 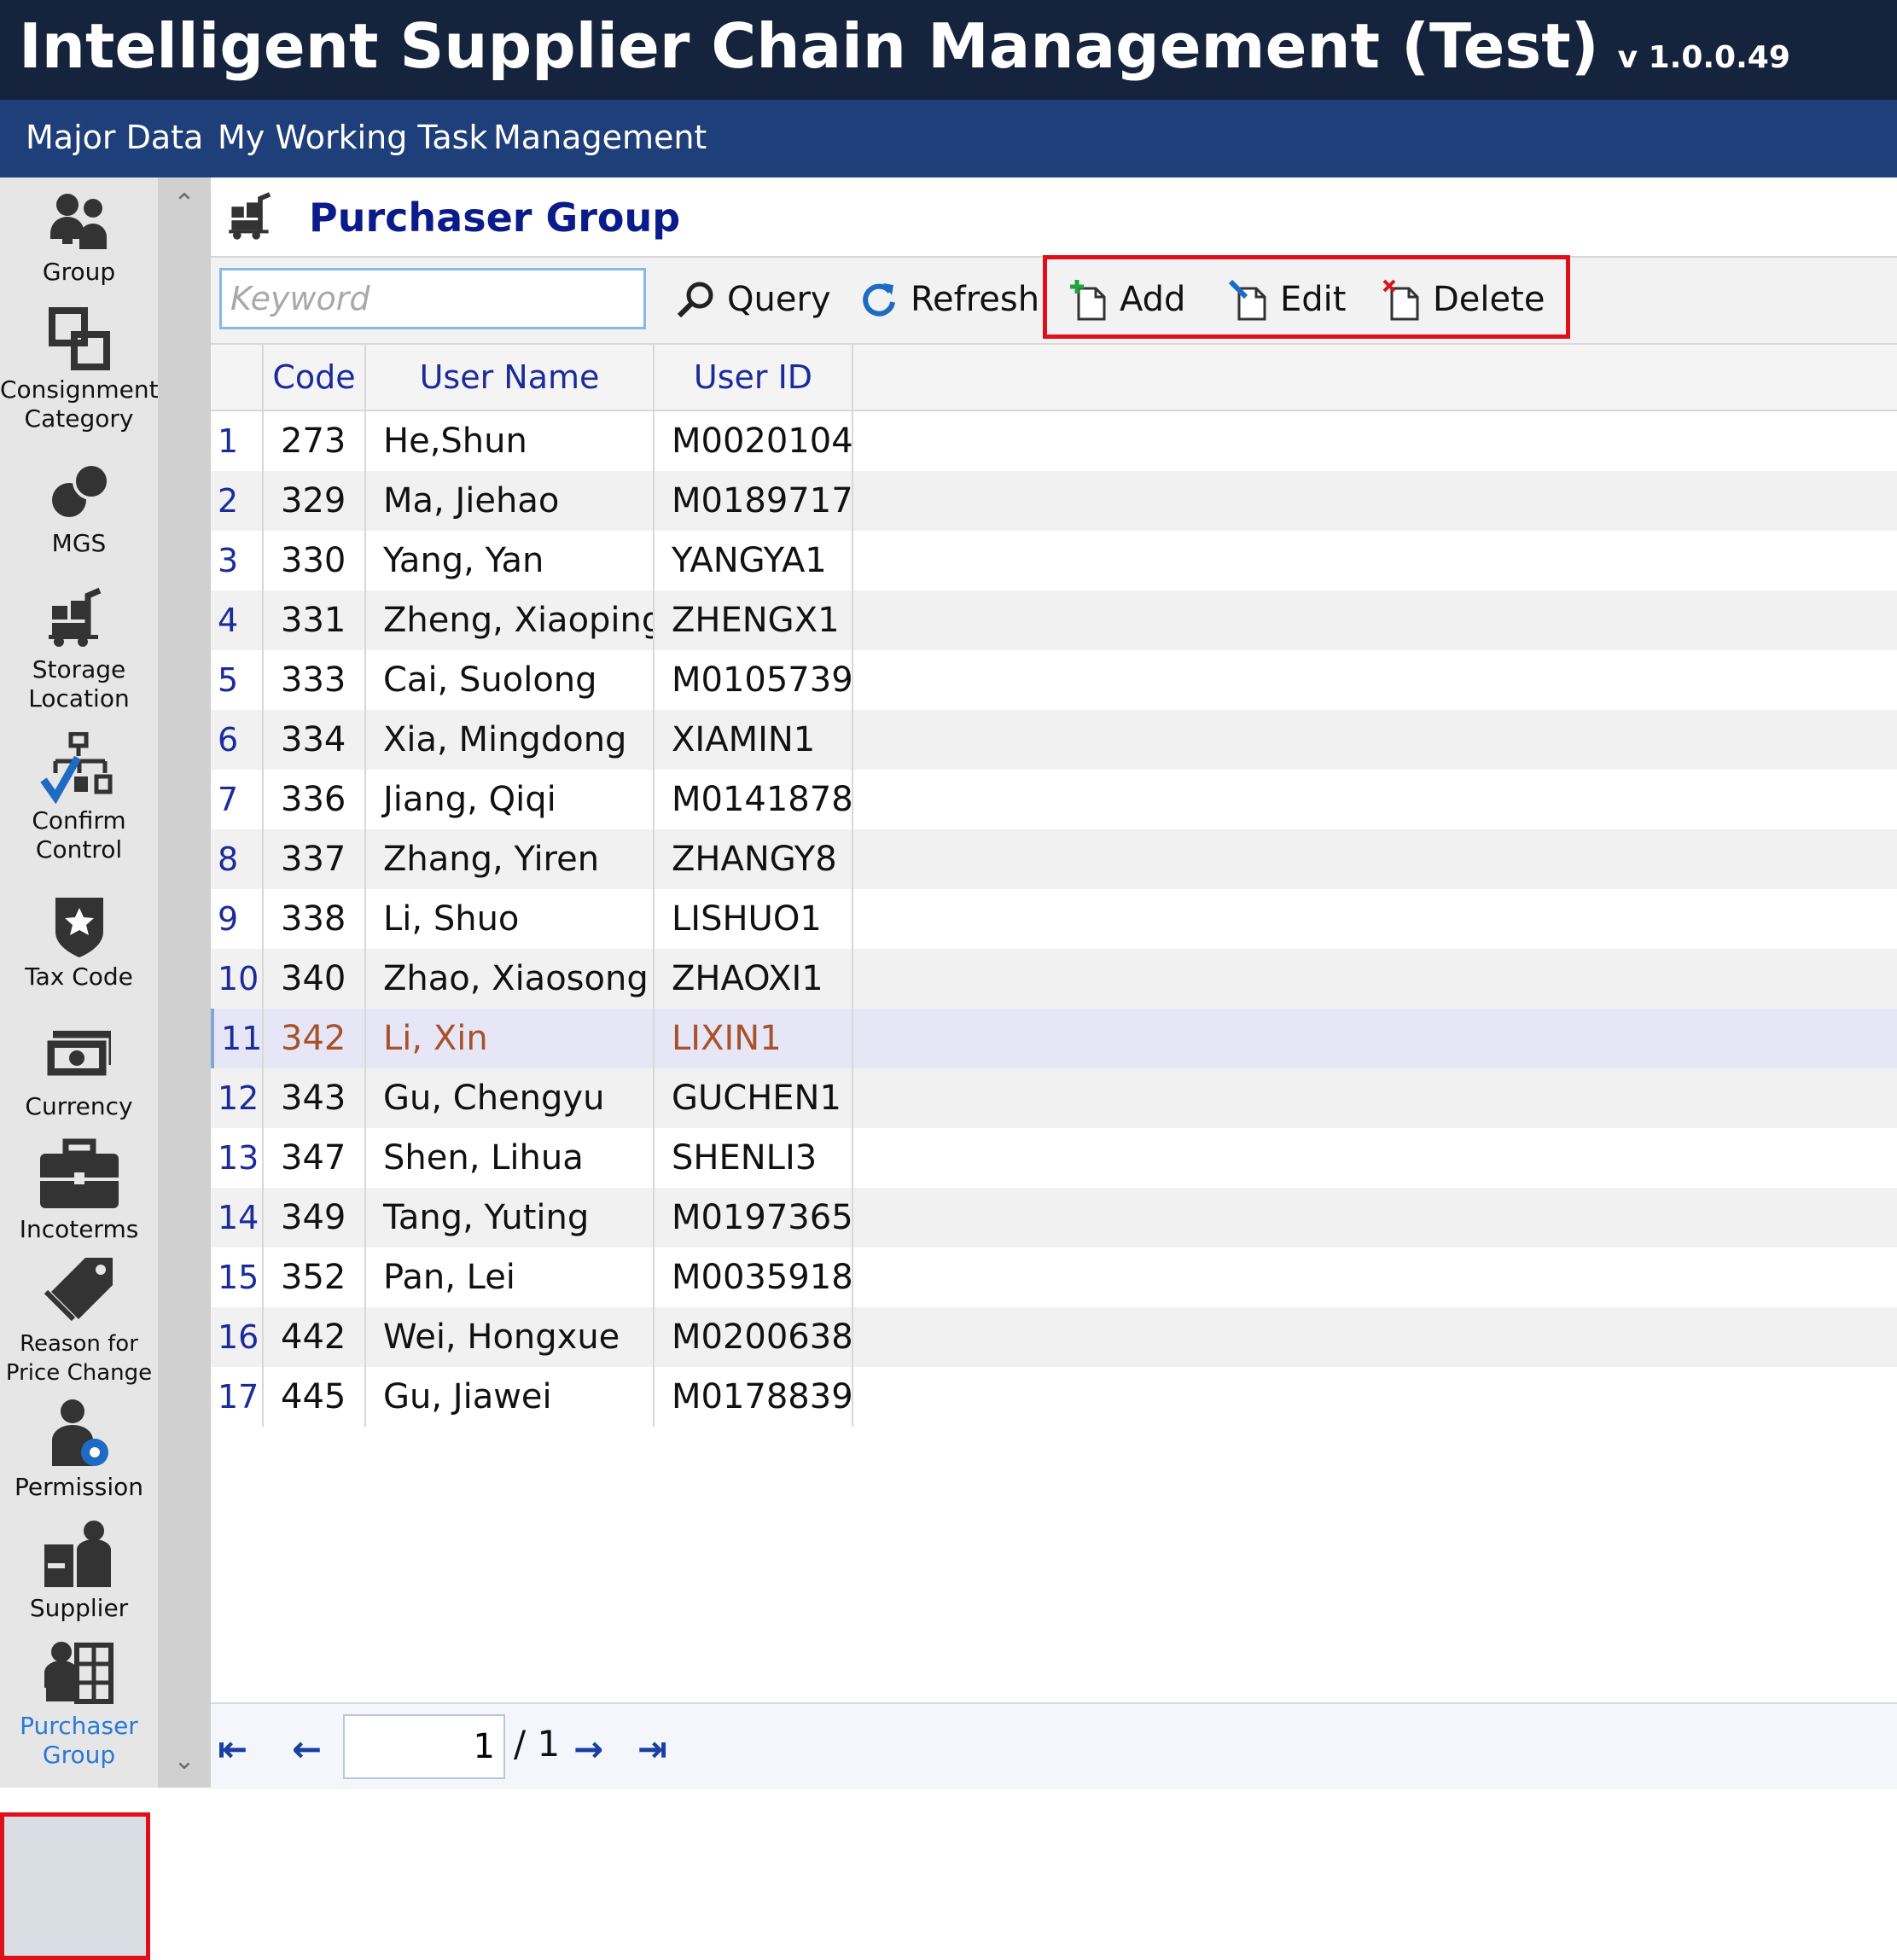 What do you see at coordinates (79, 1106) in the screenshot?
I see `sidebar-item-label: Currency` at bounding box center [79, 1106].